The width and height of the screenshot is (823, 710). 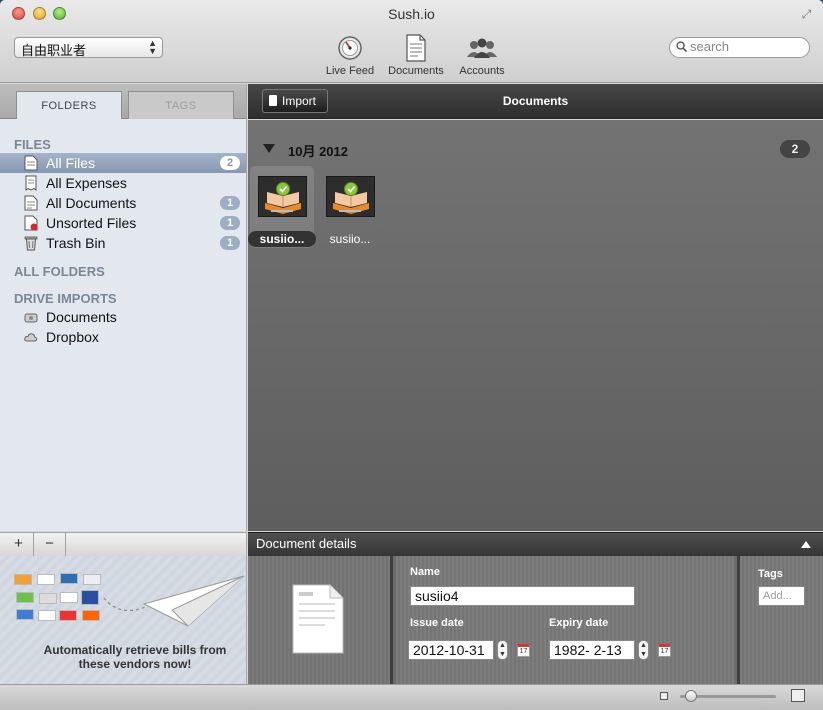 I want to click on trash-icon, so click(x=31, y=243).